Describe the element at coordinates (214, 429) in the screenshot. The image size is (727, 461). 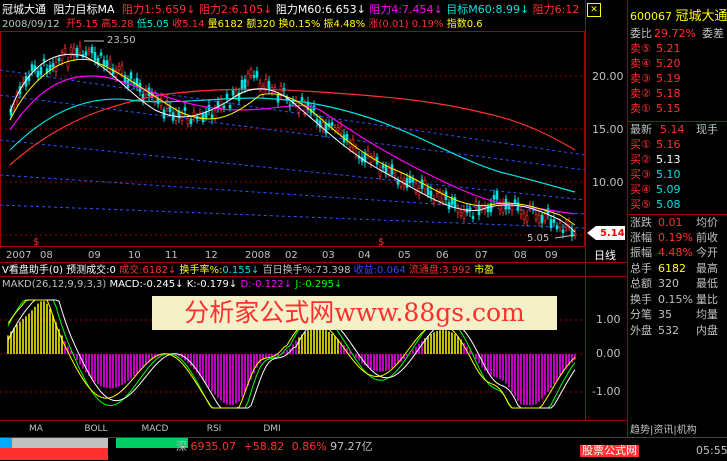
I see `tab-rsi: RSI` at that location.